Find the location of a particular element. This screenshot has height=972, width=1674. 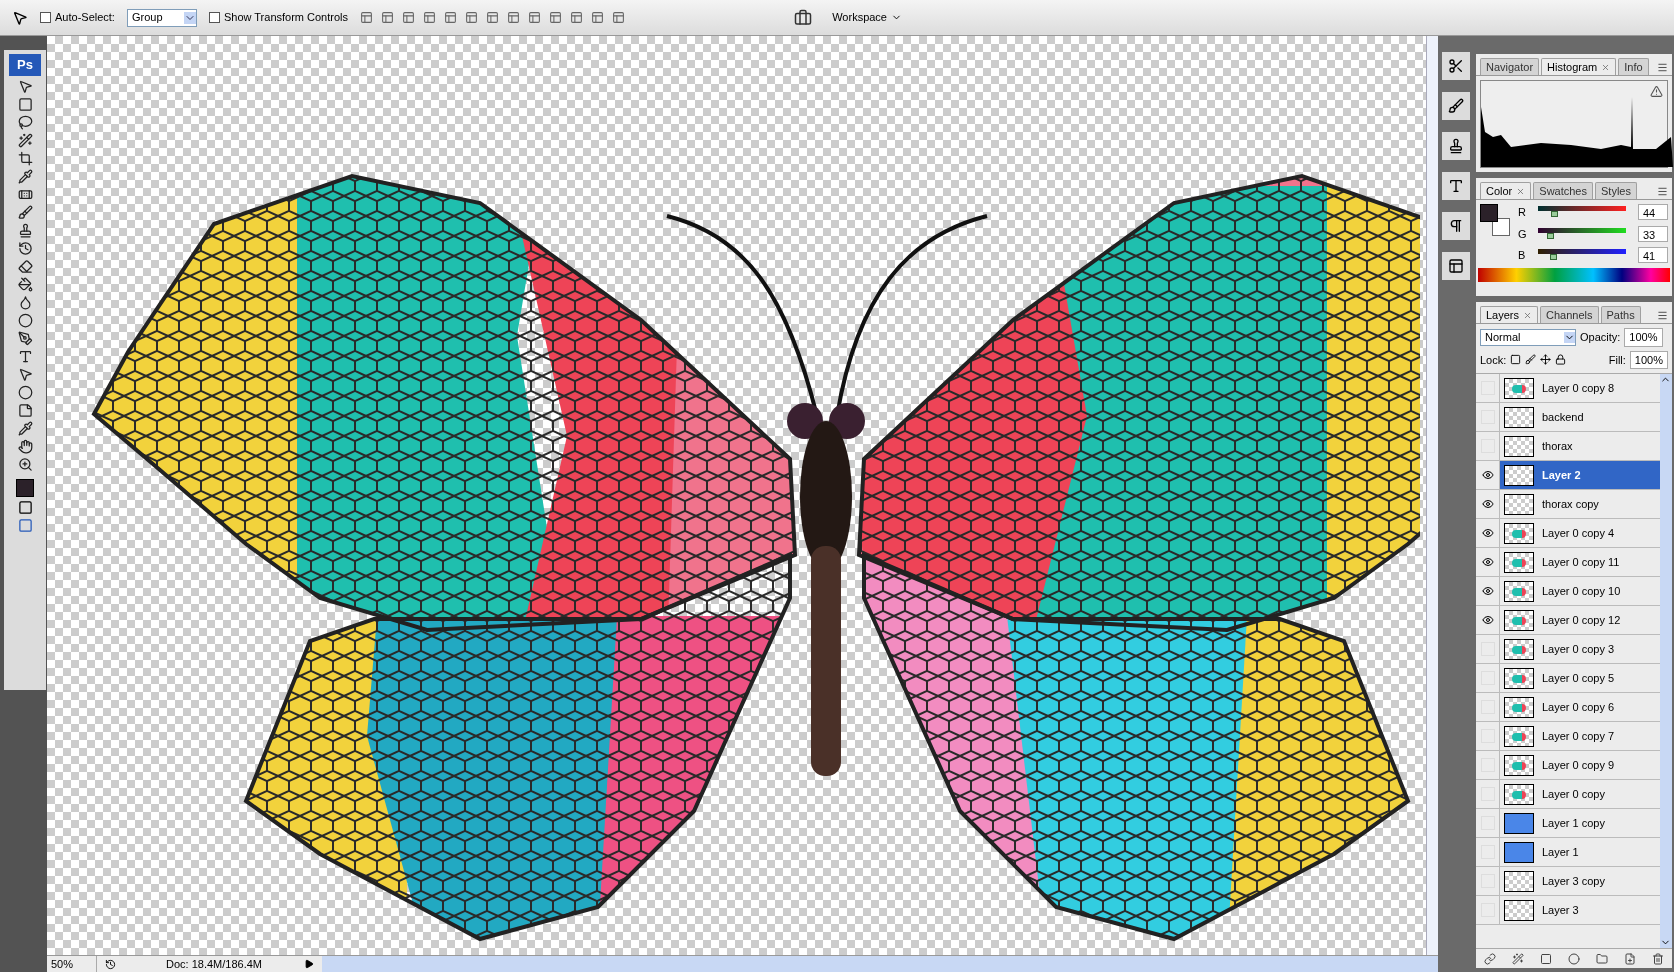

channel-value-field: 41 is located at coordinates (1653, 255).